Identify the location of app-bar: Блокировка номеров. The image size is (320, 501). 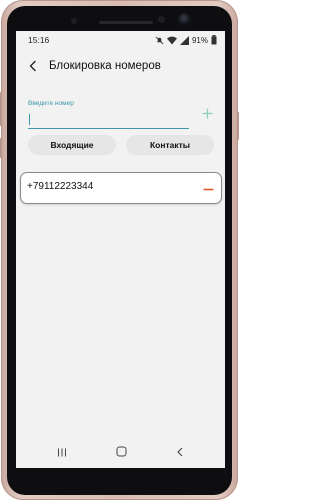
(120, 68).